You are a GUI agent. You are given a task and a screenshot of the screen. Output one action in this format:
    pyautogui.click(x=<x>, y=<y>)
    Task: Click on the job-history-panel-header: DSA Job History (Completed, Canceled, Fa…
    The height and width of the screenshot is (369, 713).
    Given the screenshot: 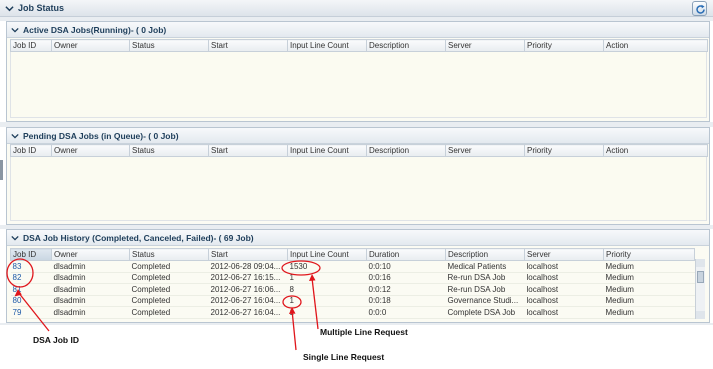 What is the action you would take?
    pyautogui.click(x=358, y=238)
    